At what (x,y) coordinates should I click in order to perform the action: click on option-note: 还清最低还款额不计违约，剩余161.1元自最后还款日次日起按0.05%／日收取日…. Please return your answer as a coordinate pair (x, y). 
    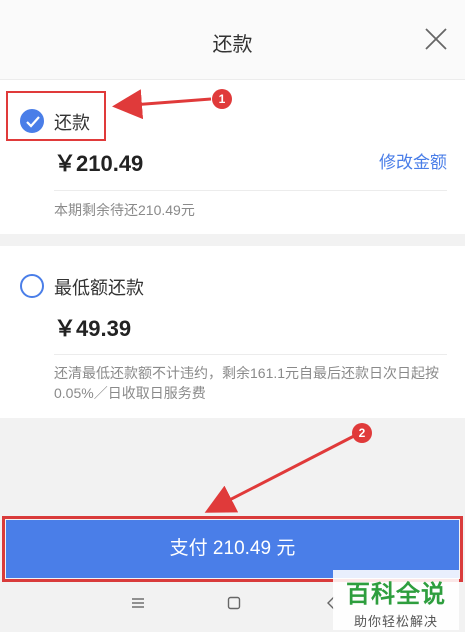
    Looking at the image, I should click on (247, 383).